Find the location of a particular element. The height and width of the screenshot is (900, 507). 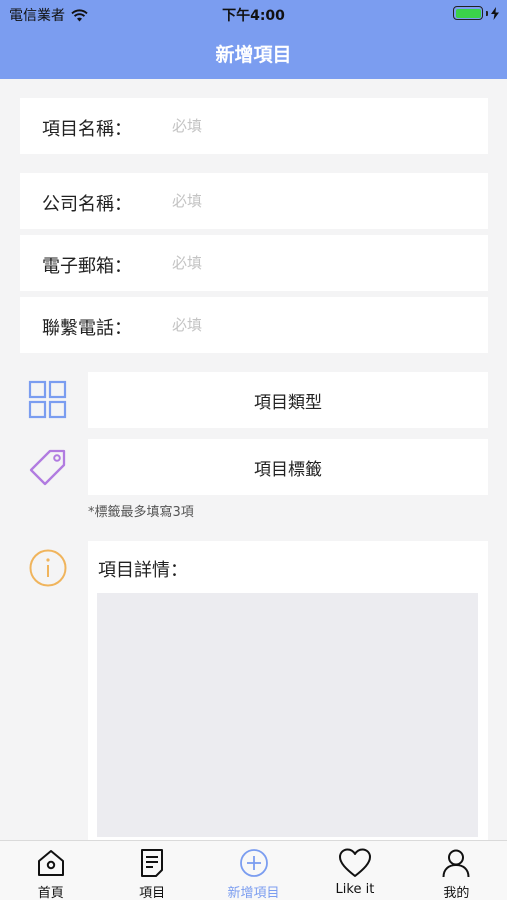

project-details-label: 項目詳情： is located at coordinates (143, 570).